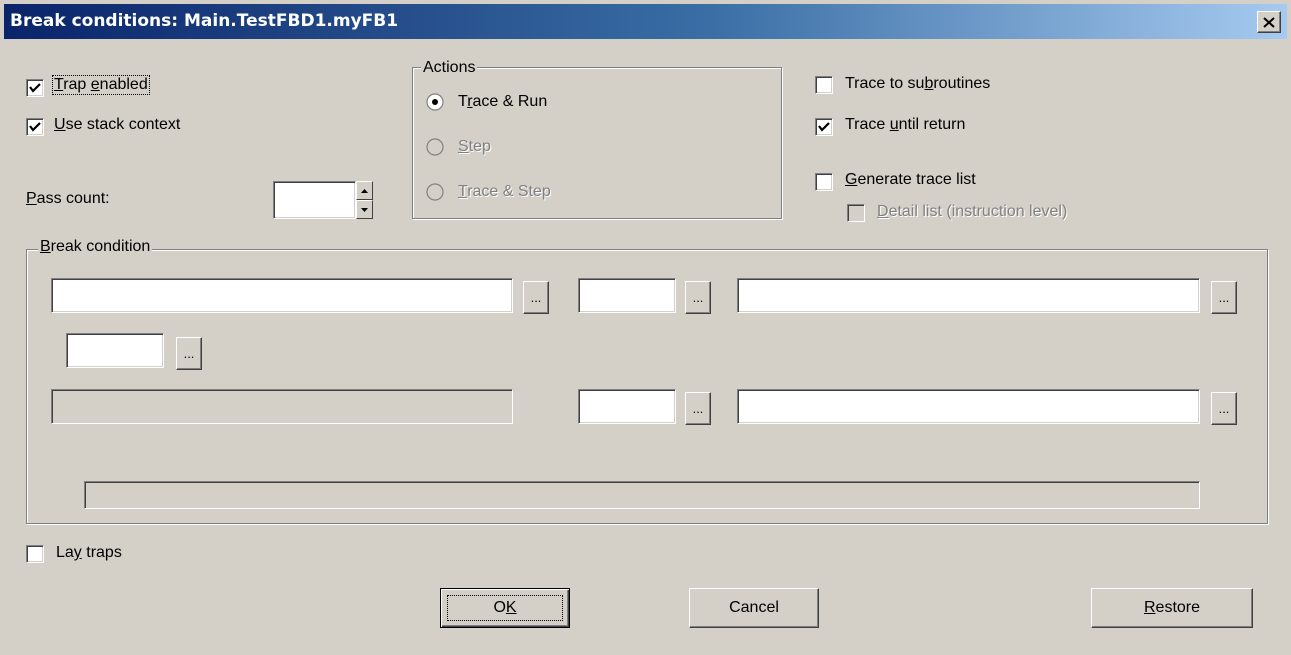 Image resolution: width=1291 pixels, height=655 pixels. What do you see at coordinates (642, 495) in the screenshot?
I see `condition-expression-display` at bounding box center [642, 495].